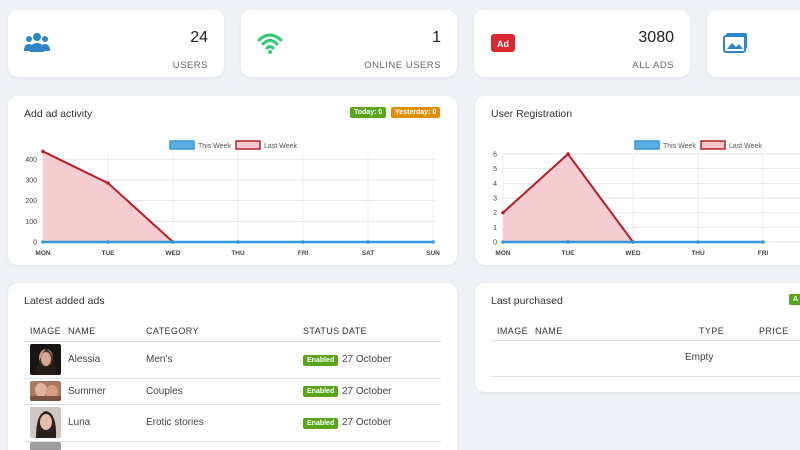  I want to click on all-ads-label: ALL ADS, so click(653, 65).